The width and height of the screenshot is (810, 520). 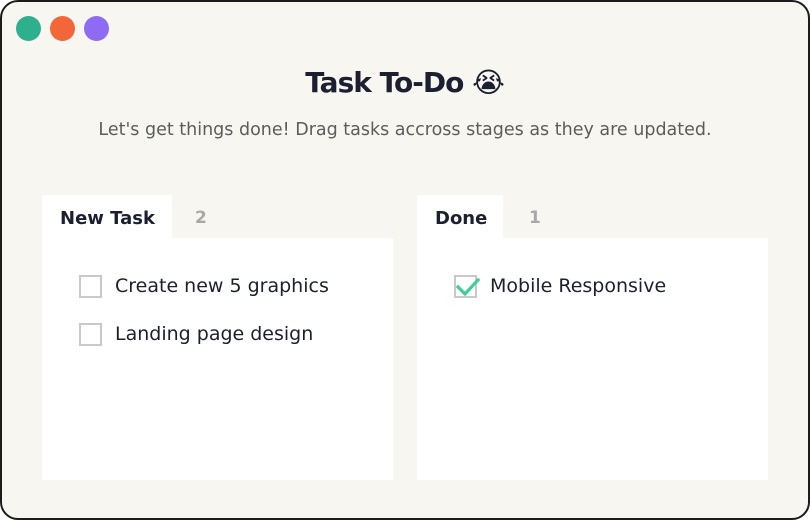 I want to click on tab-new-task-label: New Task, so click(x=107, y=218).